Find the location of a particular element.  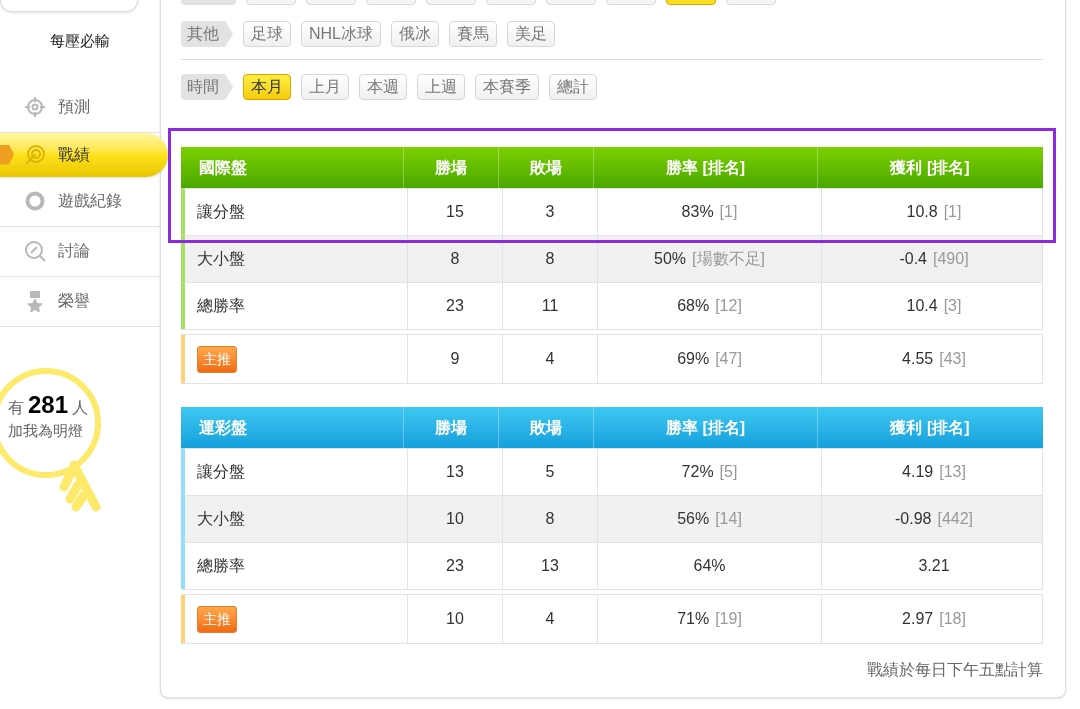

filter-option: 上週 is located at coordinates (441, 87).